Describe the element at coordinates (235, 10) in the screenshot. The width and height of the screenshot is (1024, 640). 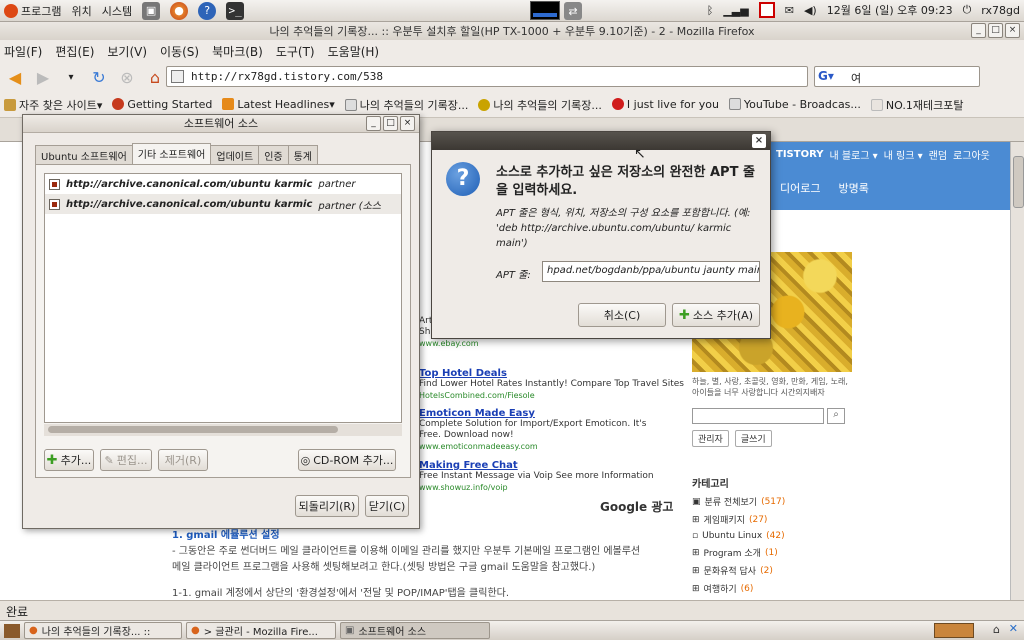
I see `terminal-launcher-icon: >_` at that location.